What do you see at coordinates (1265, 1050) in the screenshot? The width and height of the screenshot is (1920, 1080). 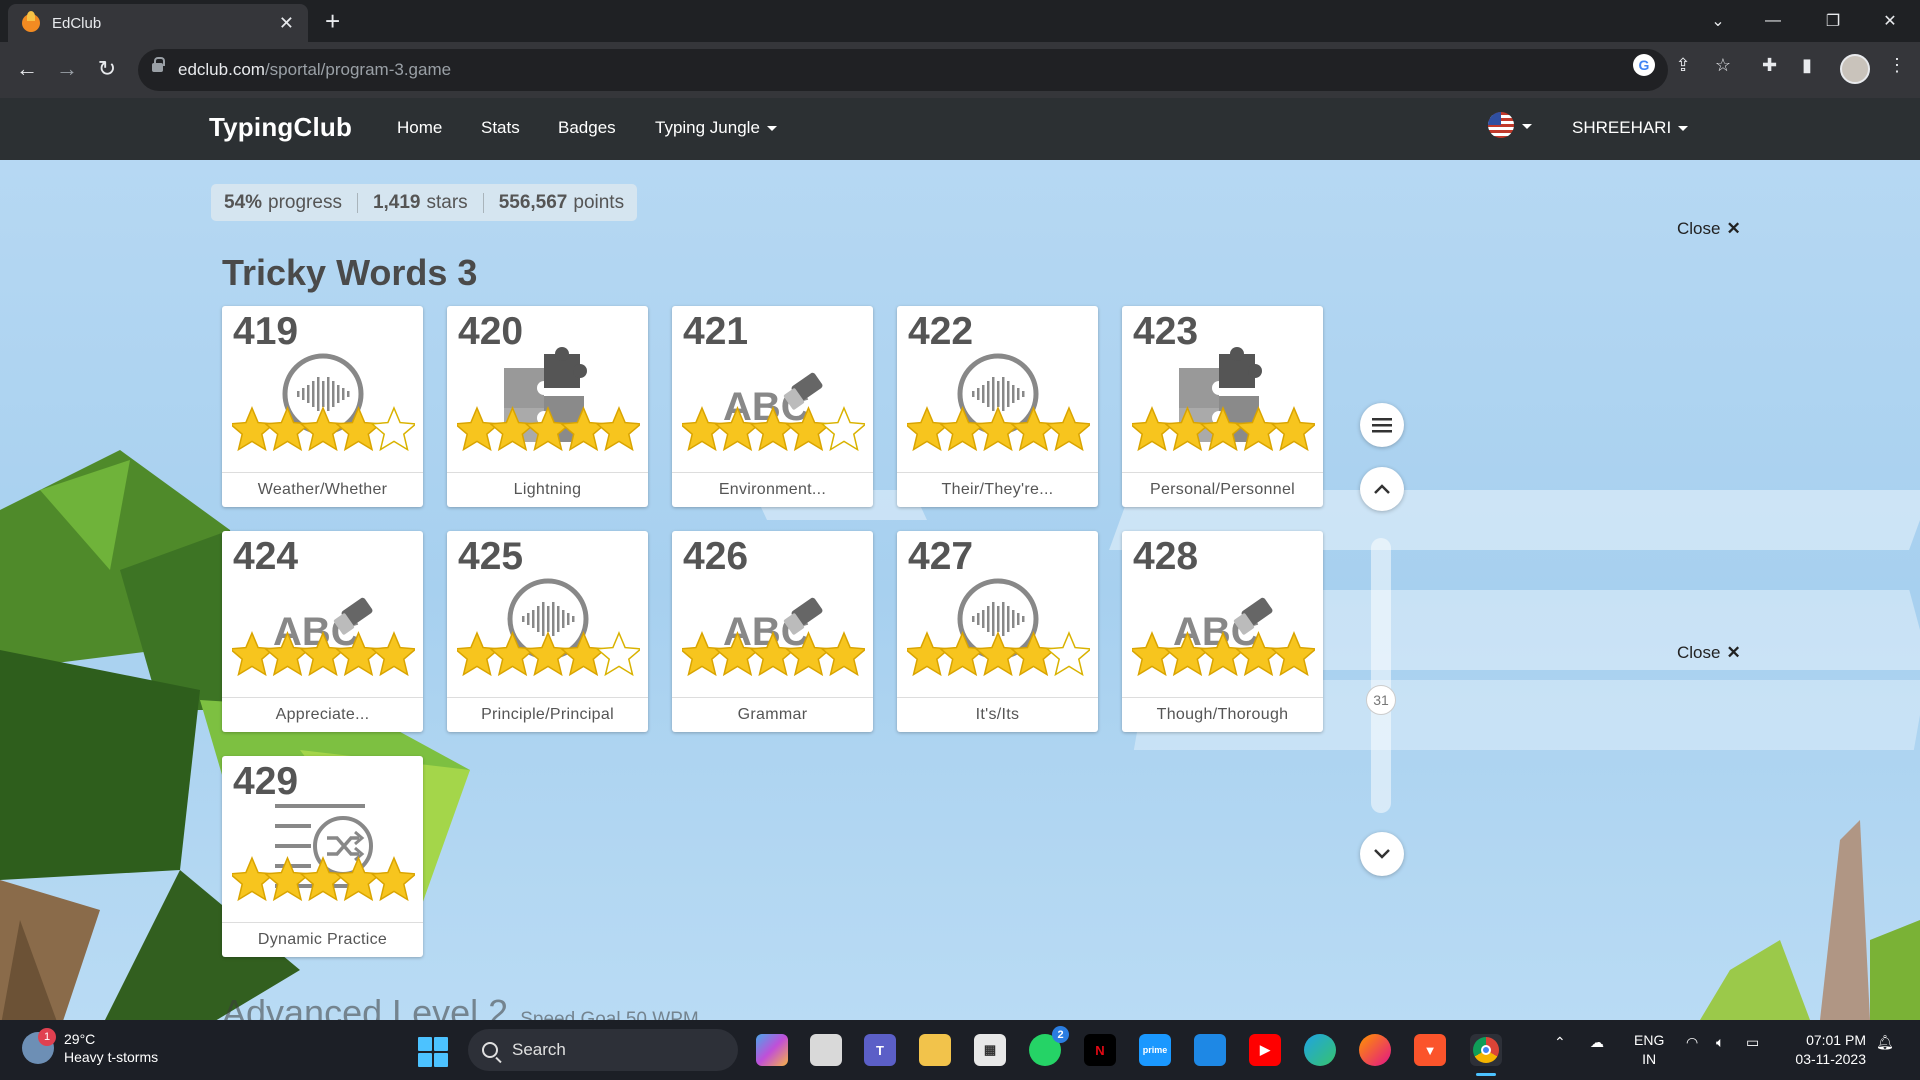 I see `youtube-icon: ▶` at bounding box center [1265, 1050].